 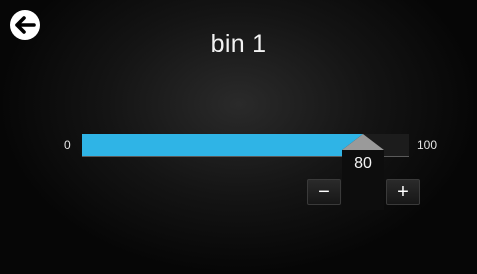 What do you see at coordinates (427, 145) in the screenshot?
I see `slider-max-label: 100` at bounding box center [427, 145].